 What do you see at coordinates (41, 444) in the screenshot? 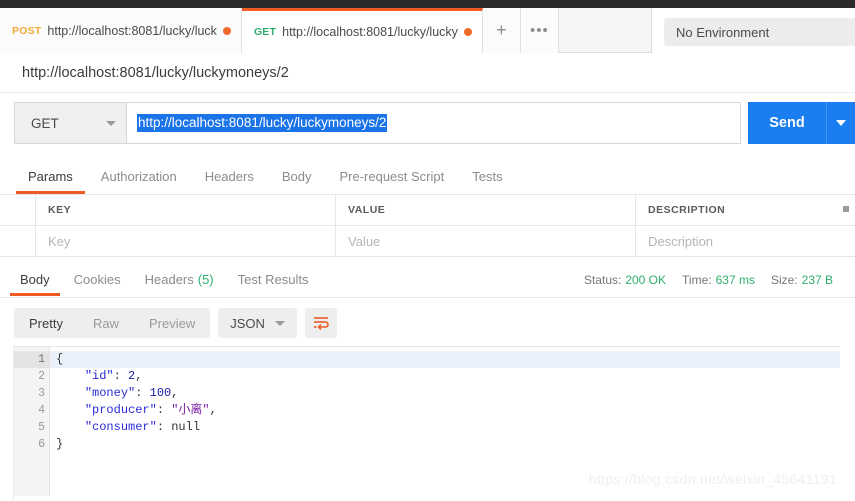
I see `line-number: 6` at bounding box center [41, 444].